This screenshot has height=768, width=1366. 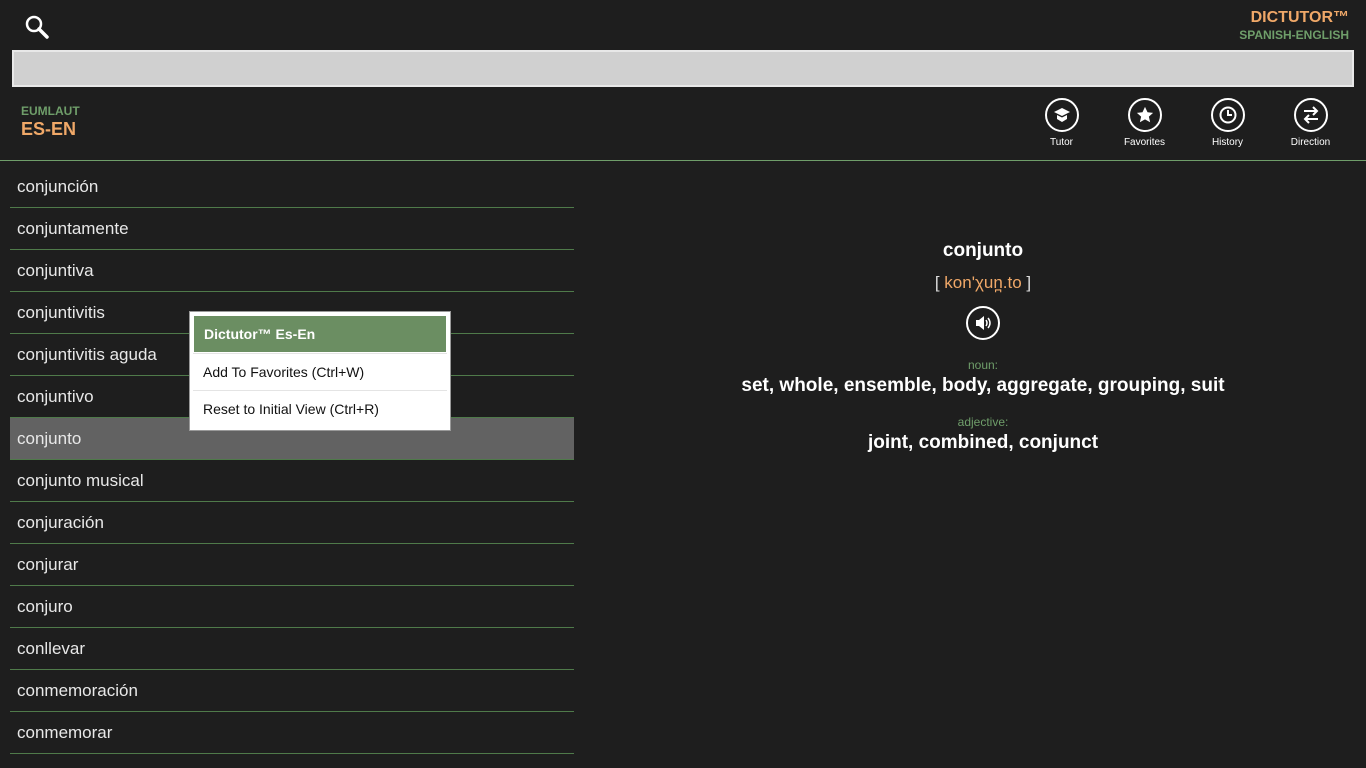 I want to click on app-title: DICTUTOR™, so click(x=1299, y=17).